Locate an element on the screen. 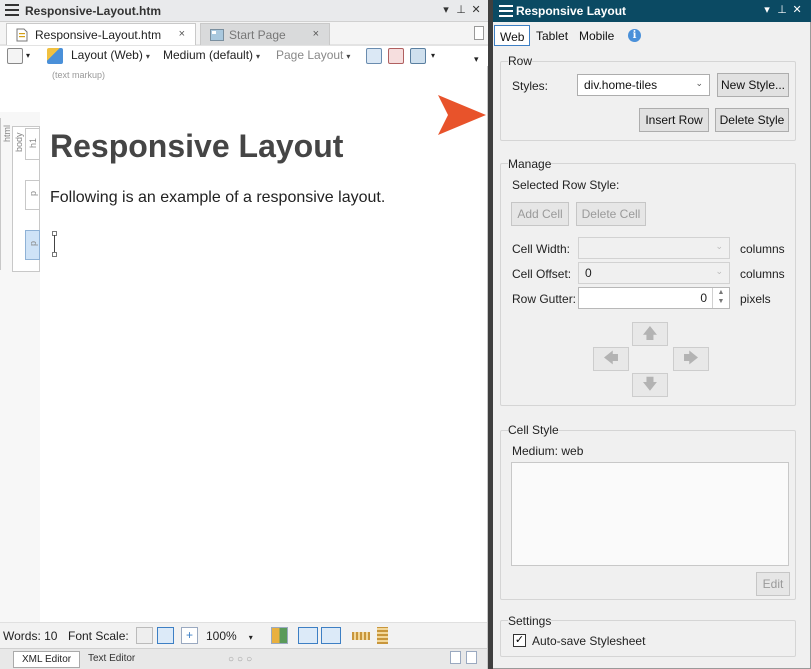 The image size is (811, 669). move-down-button: 🡇 is located at coordinates (650, 385).